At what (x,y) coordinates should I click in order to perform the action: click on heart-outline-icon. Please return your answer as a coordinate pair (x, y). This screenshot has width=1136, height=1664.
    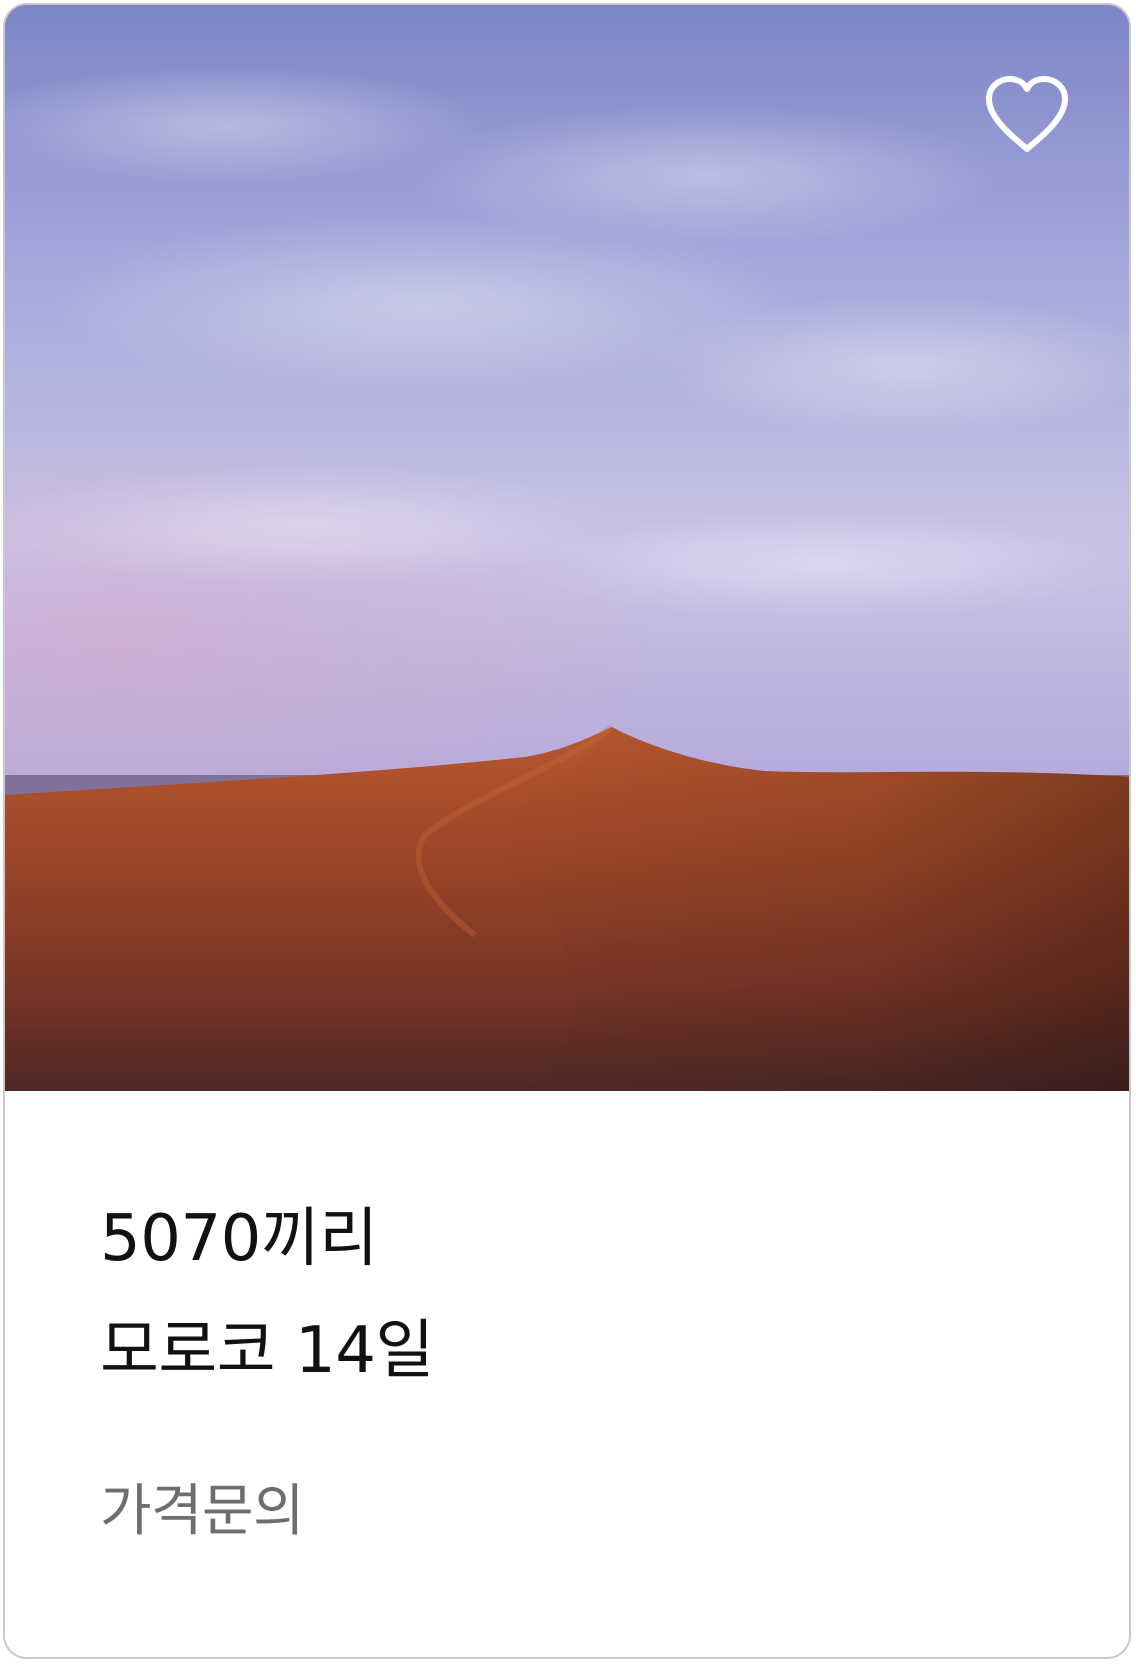
    Looking at the image, I should click on (1027, 114).